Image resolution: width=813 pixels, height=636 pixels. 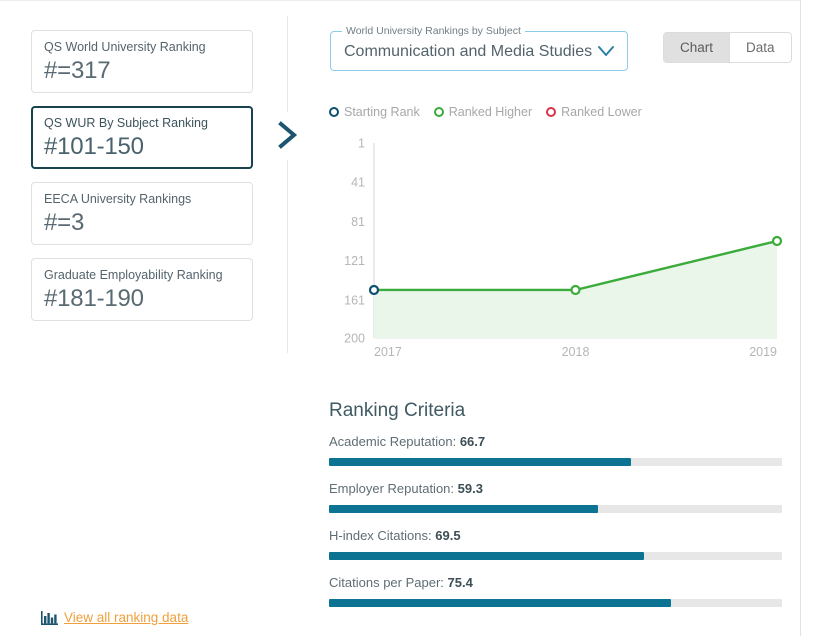 I want to click on vertical-divider-top, so click(x=287, y=64).